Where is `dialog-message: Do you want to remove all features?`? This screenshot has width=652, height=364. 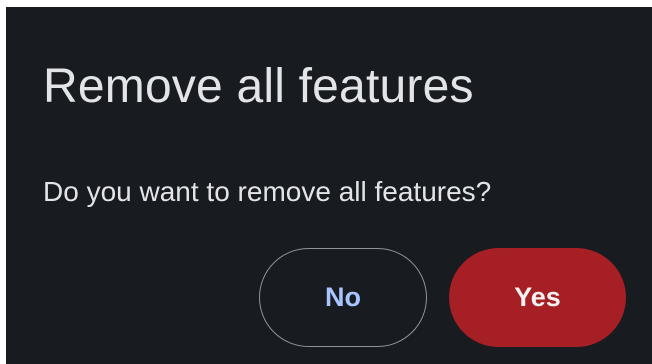 dialog-message: Do you want to remove all features? is located at coordinates (267, 191).